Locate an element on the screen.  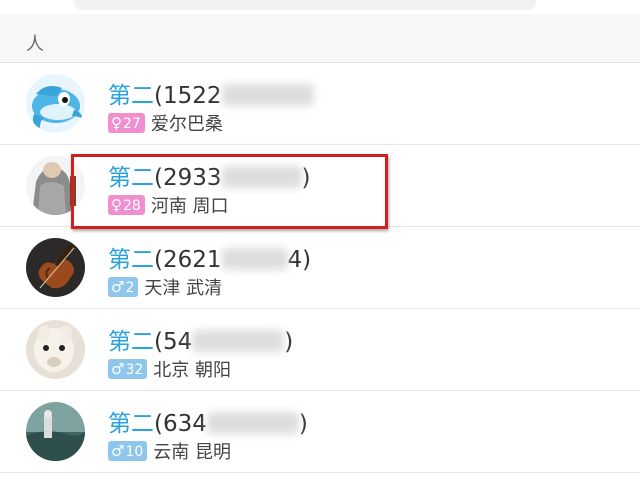
avatar-landscape is located at coordinates (55, 431).